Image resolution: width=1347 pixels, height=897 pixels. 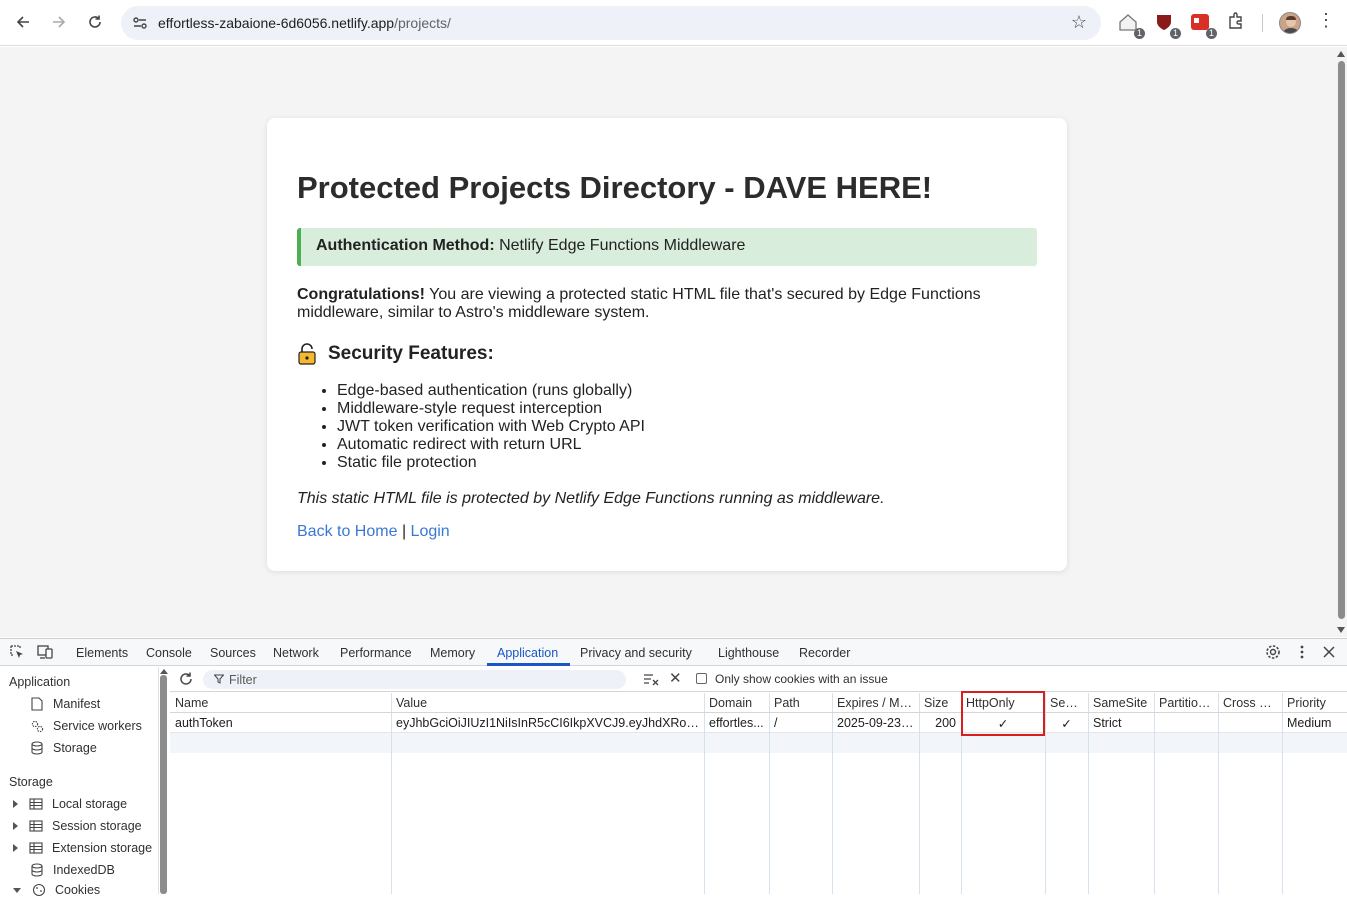 What do you see at coordinates (1238, 23) in the screenshot?
I see `extensions-puzzle-icon` at bounding box center [1238, 23].